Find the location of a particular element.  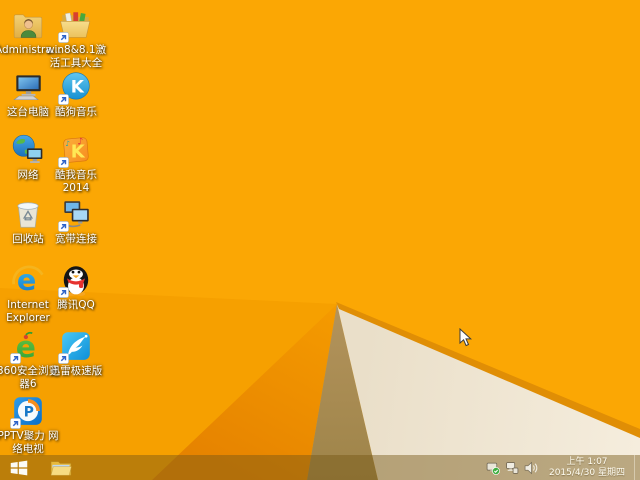

desktop-icon-broadband: 宽带连接 is located at coordinates (76, 221).